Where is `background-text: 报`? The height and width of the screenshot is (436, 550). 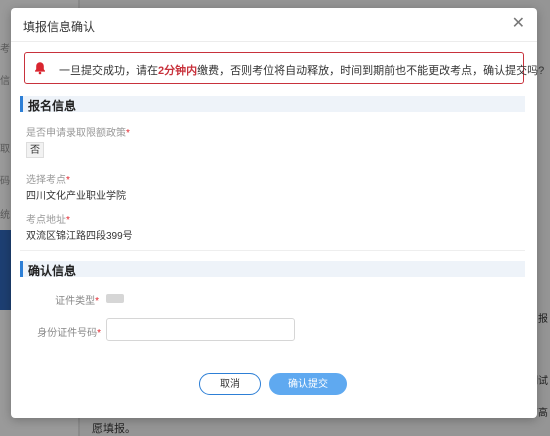 background-text: 报 is located at coordinates (543, 319).